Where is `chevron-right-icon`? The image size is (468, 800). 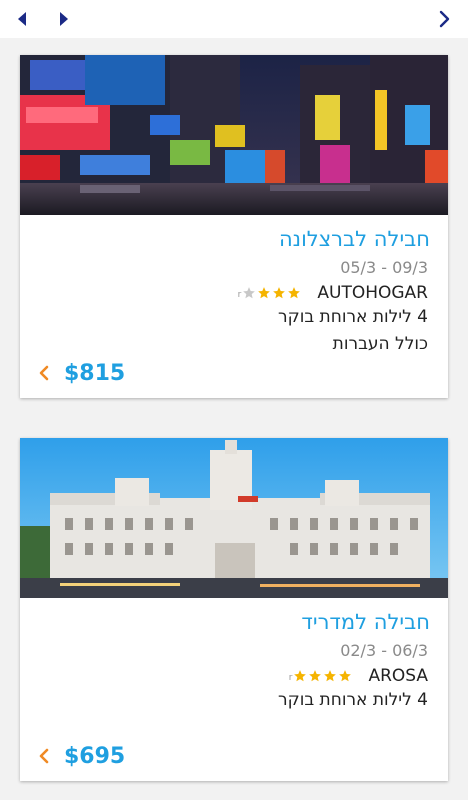 chevron-right-icon is located at coordinates (447, 19).